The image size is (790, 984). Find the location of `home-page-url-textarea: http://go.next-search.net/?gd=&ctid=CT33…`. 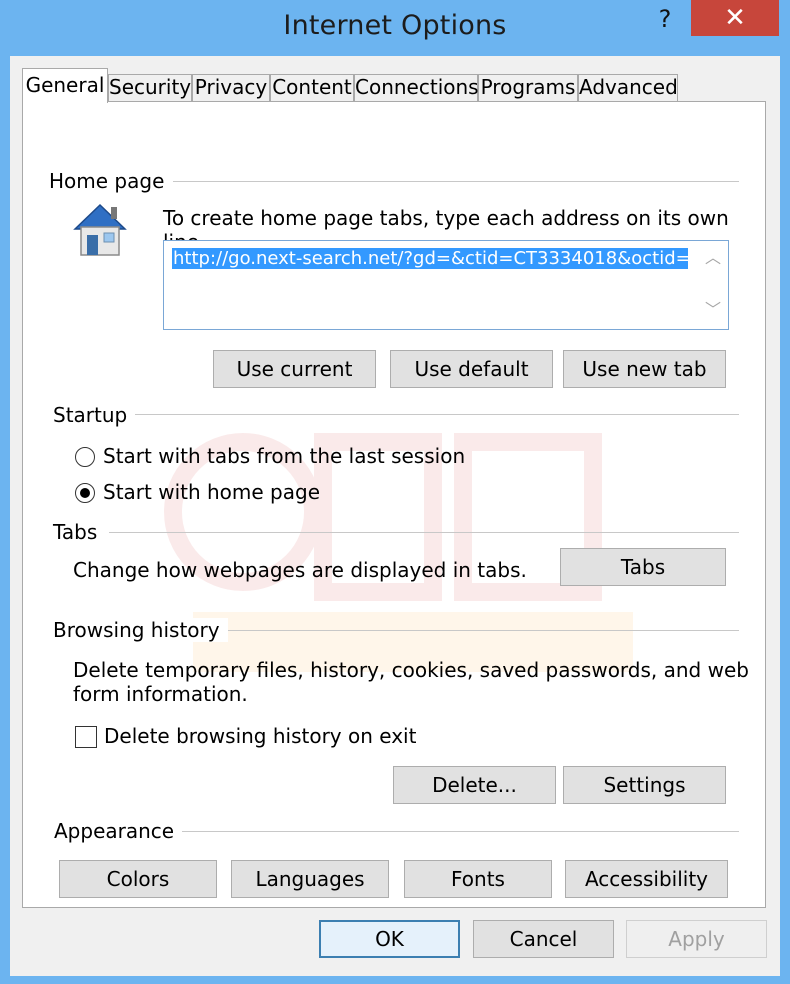

home-page-url-textarea: http://go.next-search.net/?gd=&ctid=CT33… is located at coordinates (446, 285).